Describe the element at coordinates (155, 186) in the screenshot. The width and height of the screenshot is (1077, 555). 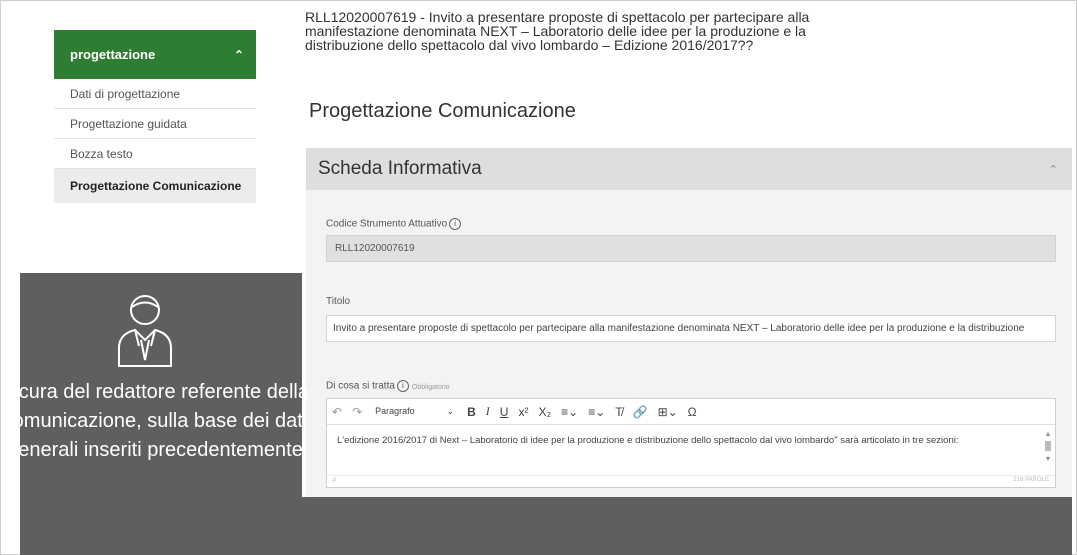
I see `sidebar-item-progettazione-comunicazione: Progettazione Comunicazione` at that location.